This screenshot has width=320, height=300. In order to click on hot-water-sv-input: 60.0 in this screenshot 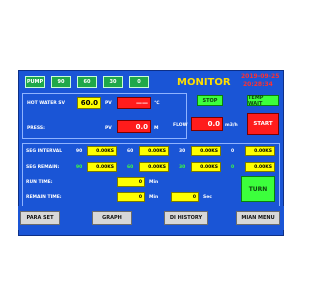, I will do `click(89, 103)`.